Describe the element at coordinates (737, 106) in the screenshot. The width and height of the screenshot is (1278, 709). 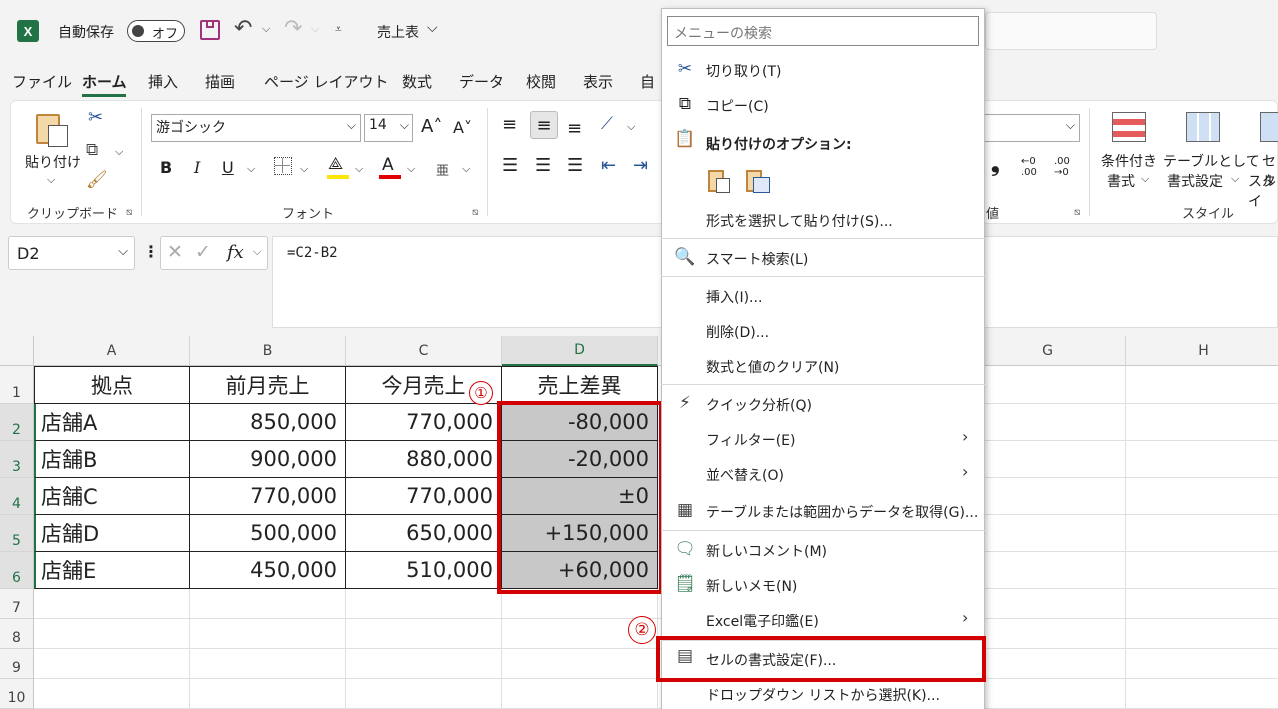
I see `menu-item-copy: コピー(C)` at that location.